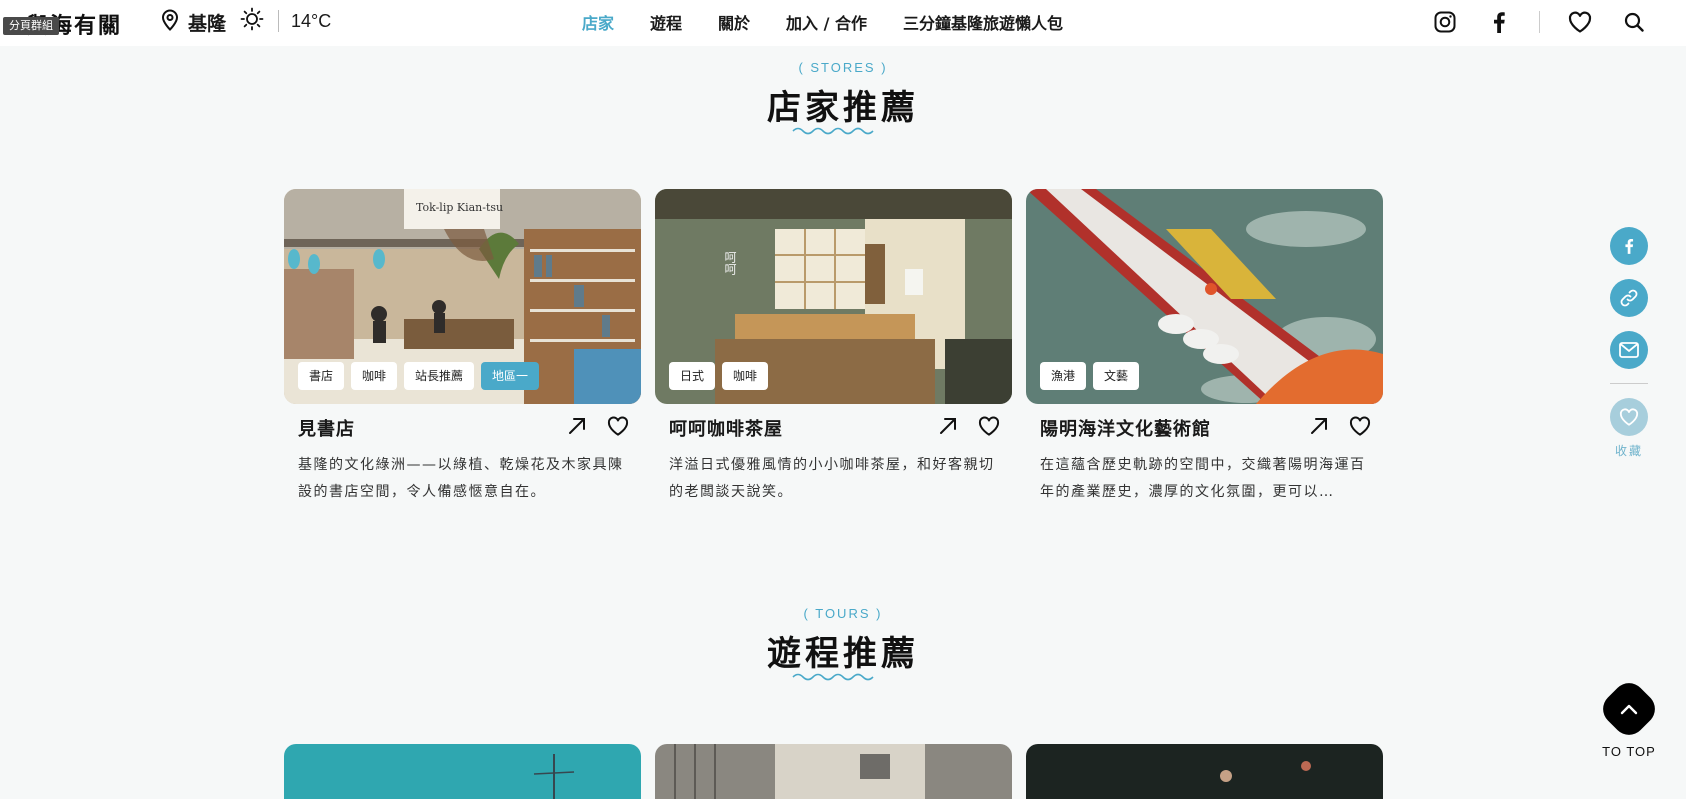 The height and width of the screenshot is (799, 1686). What do you see at coordinates (843, 613) in the screenshot?
I see `tours-section-label: ( TOURS )` at bounding box center [843, 613].